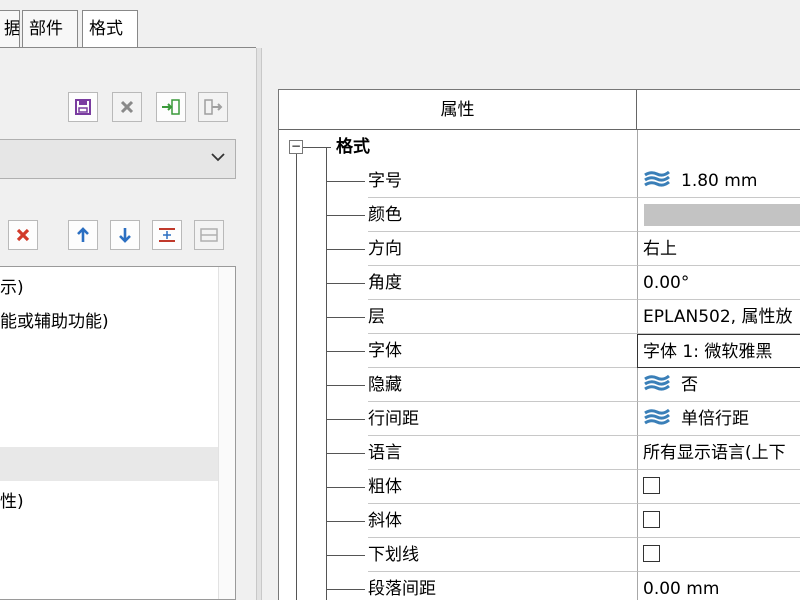  Describe the element at coordinates (666, 283) in the screenshot. I see `property-value-text: 0.00°` at that location.